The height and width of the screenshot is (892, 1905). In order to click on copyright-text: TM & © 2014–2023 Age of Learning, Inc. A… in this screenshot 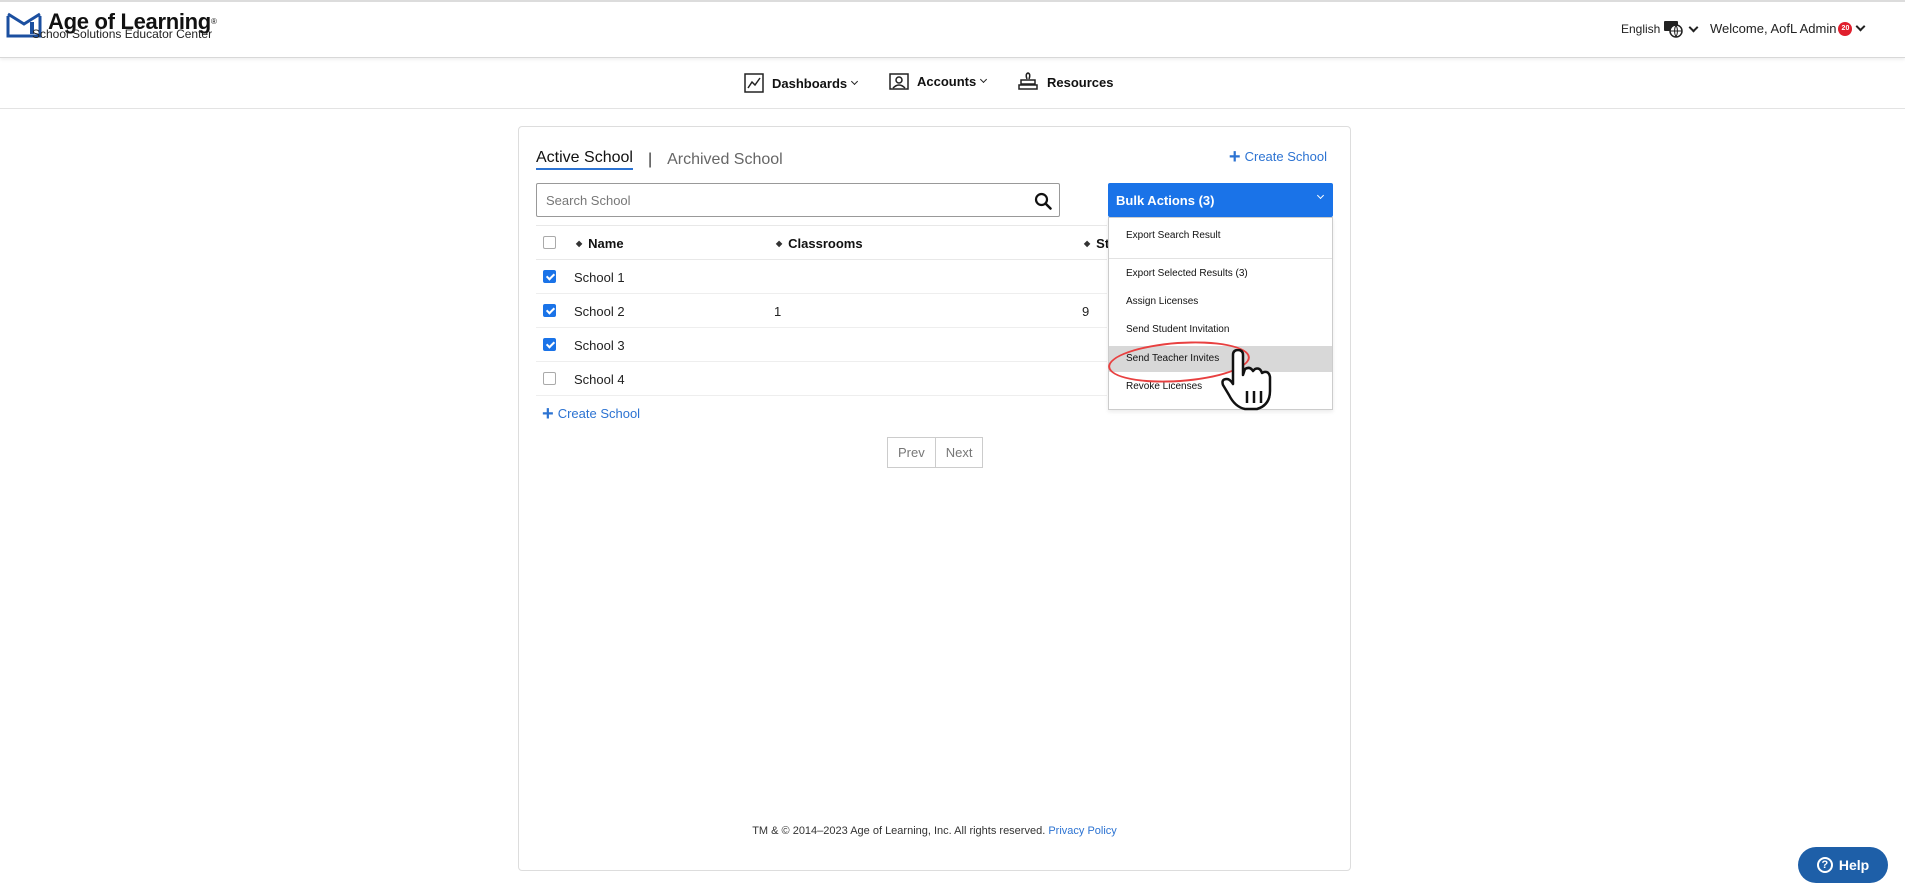, I will do `click(899, 831)`.